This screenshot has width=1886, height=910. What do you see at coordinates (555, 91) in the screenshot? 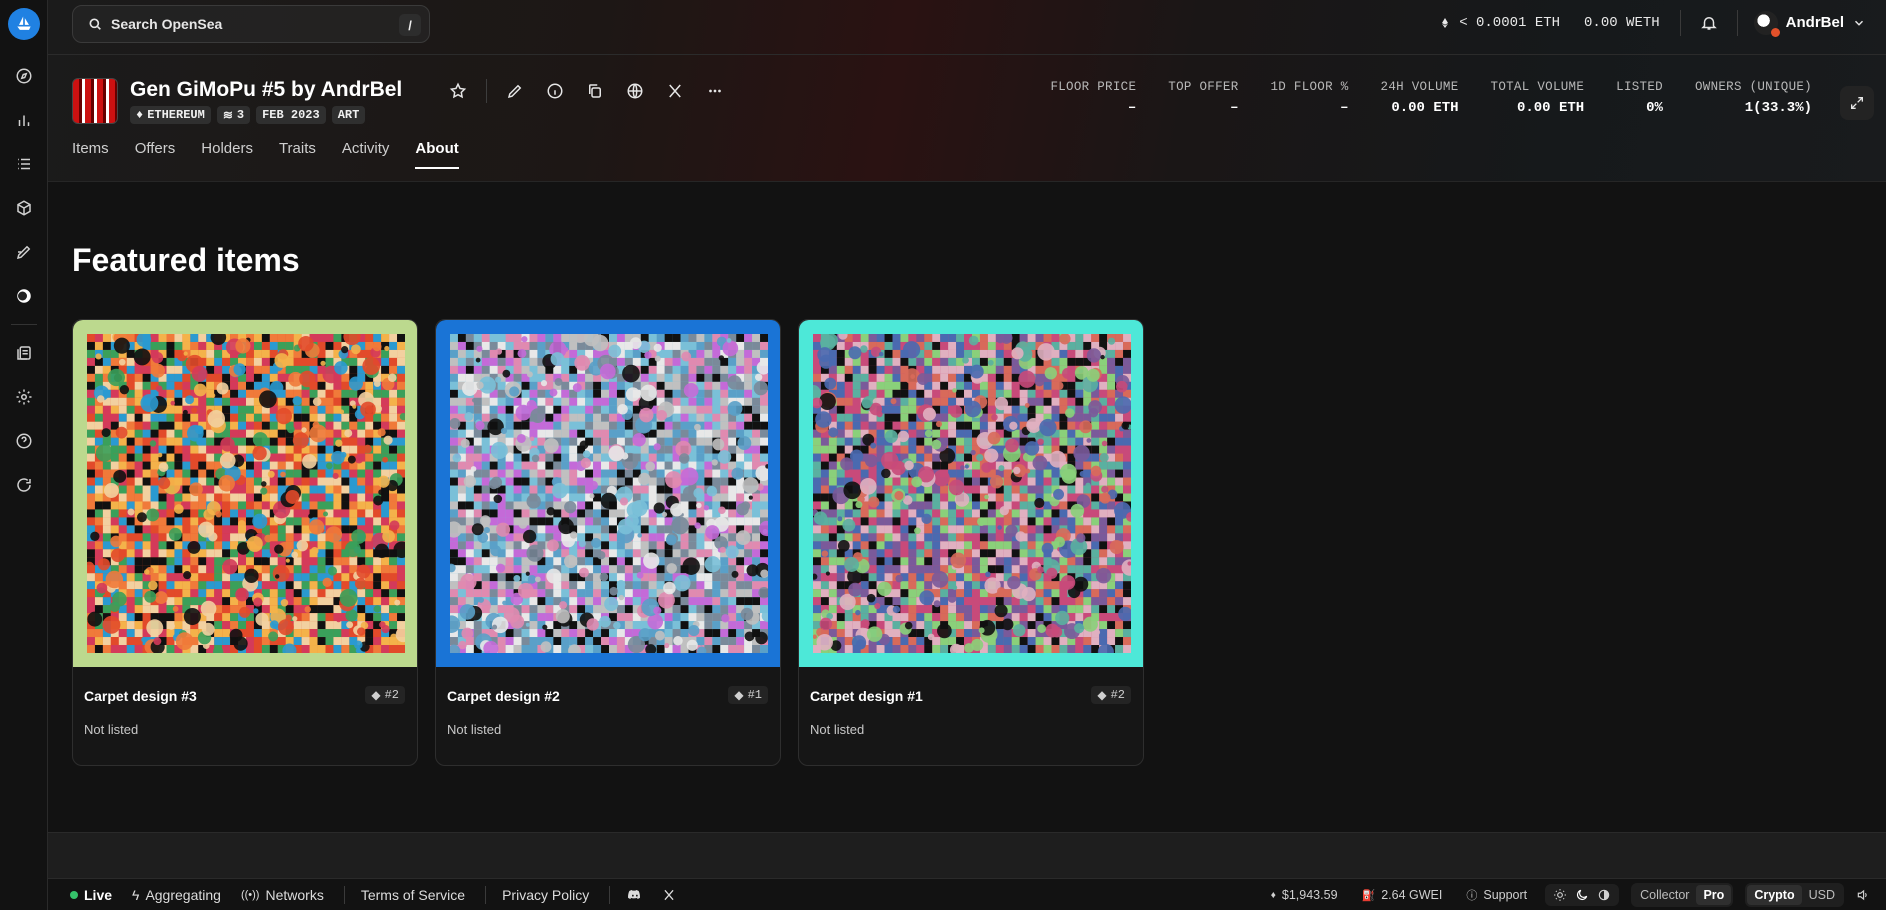
I see `info-button` at bounding box center [555, 91].